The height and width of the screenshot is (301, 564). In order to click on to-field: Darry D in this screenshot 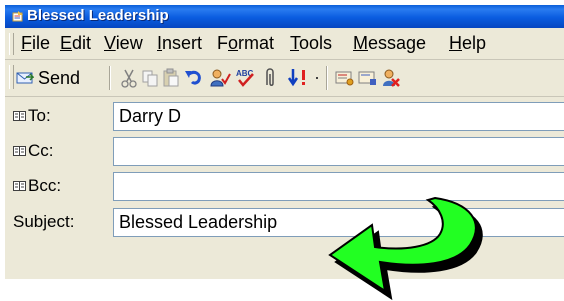, I will do `click(338, 116)`.